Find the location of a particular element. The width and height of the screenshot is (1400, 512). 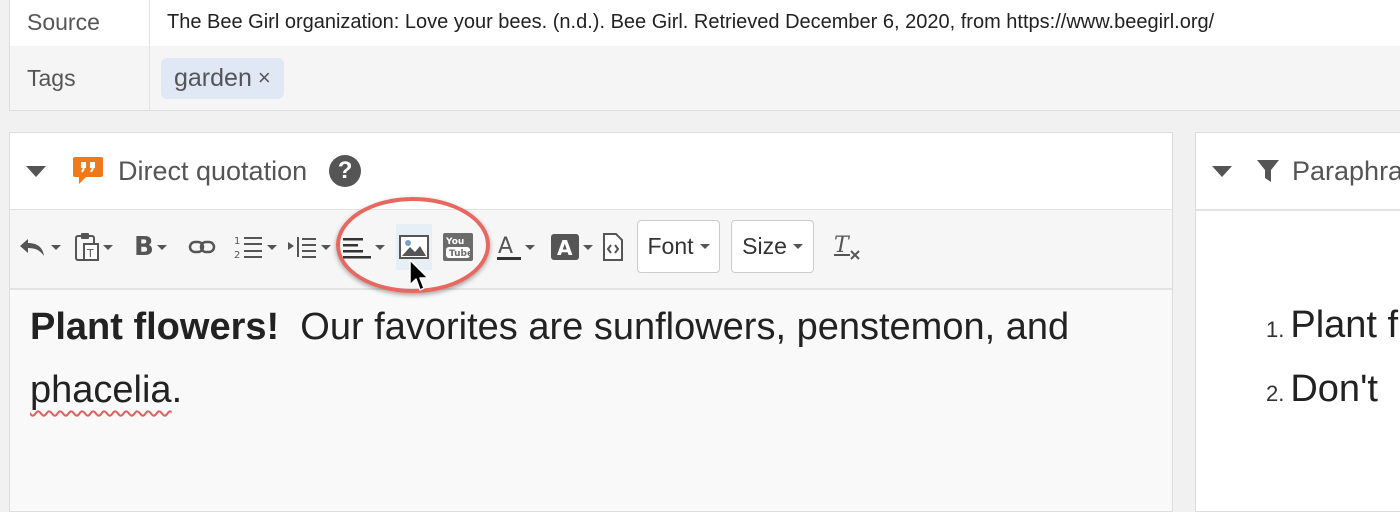

indent-button is located at coordinates (309, 247).